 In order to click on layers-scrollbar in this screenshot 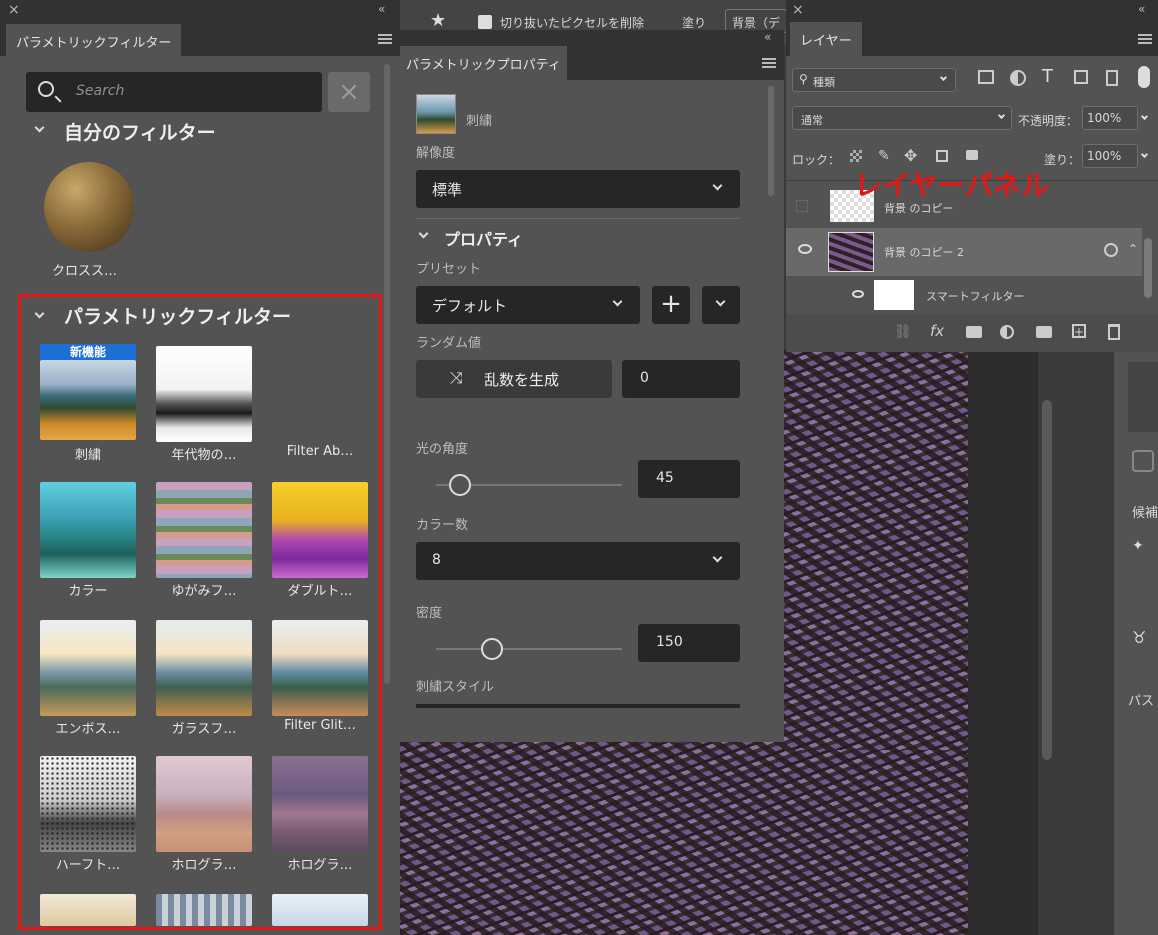, I will do `click(1148, 268)`.